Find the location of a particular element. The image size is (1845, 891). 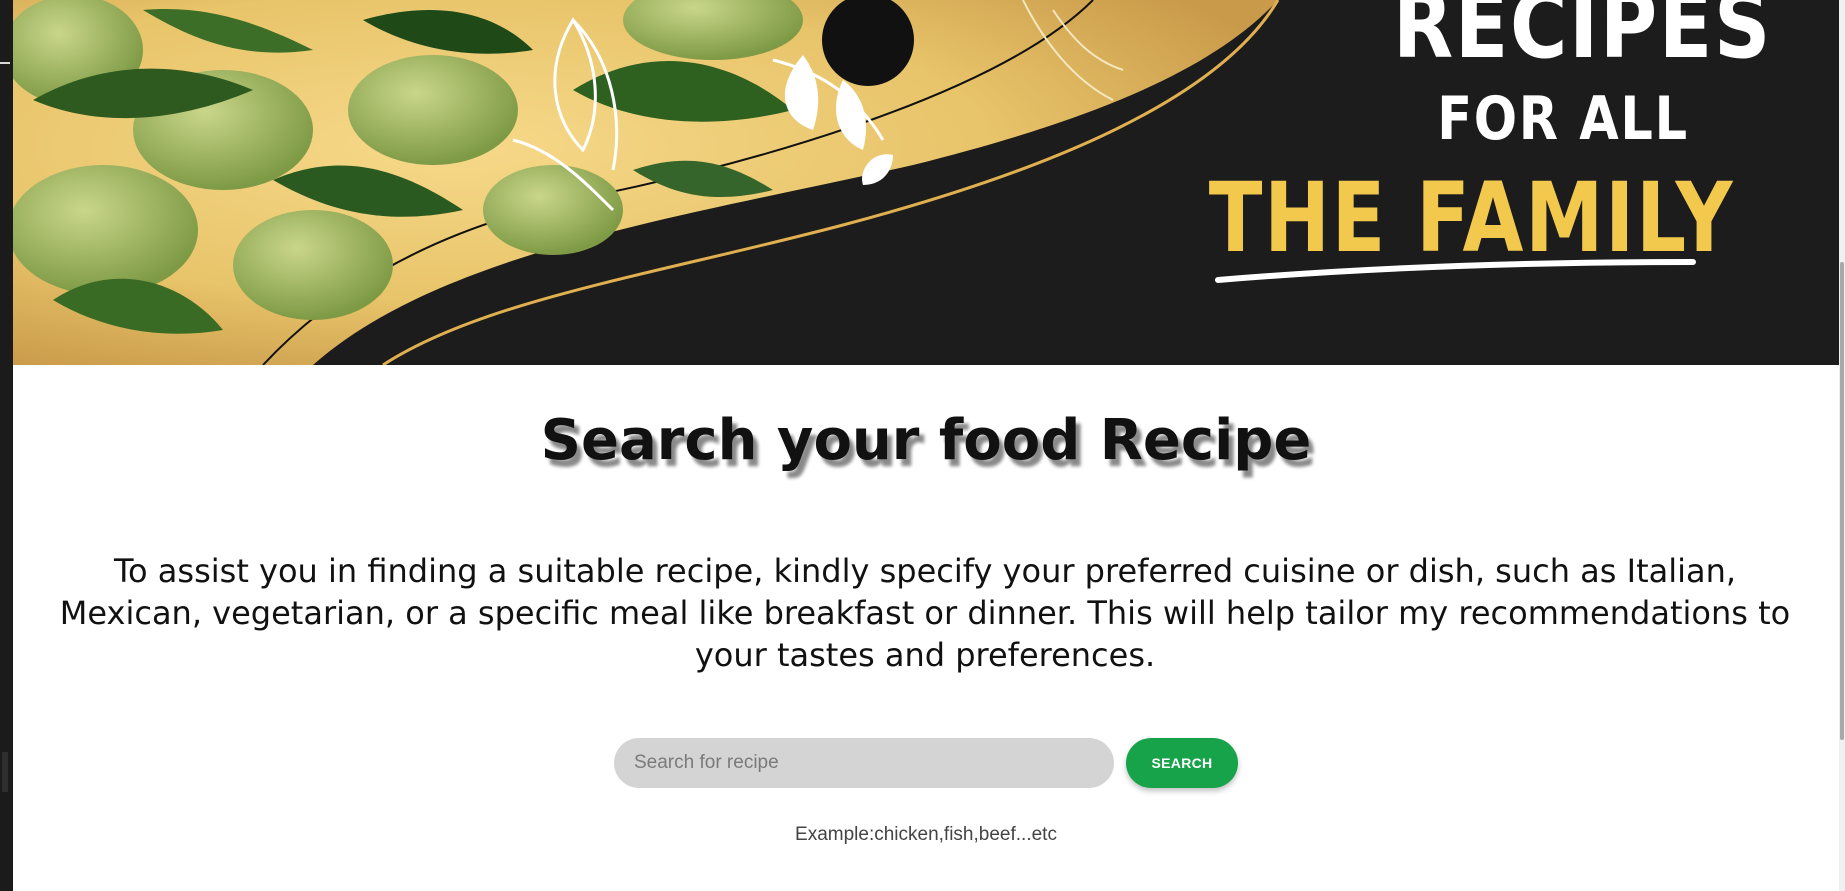

search-form: SEARCH is located at coordinates (926, 763).